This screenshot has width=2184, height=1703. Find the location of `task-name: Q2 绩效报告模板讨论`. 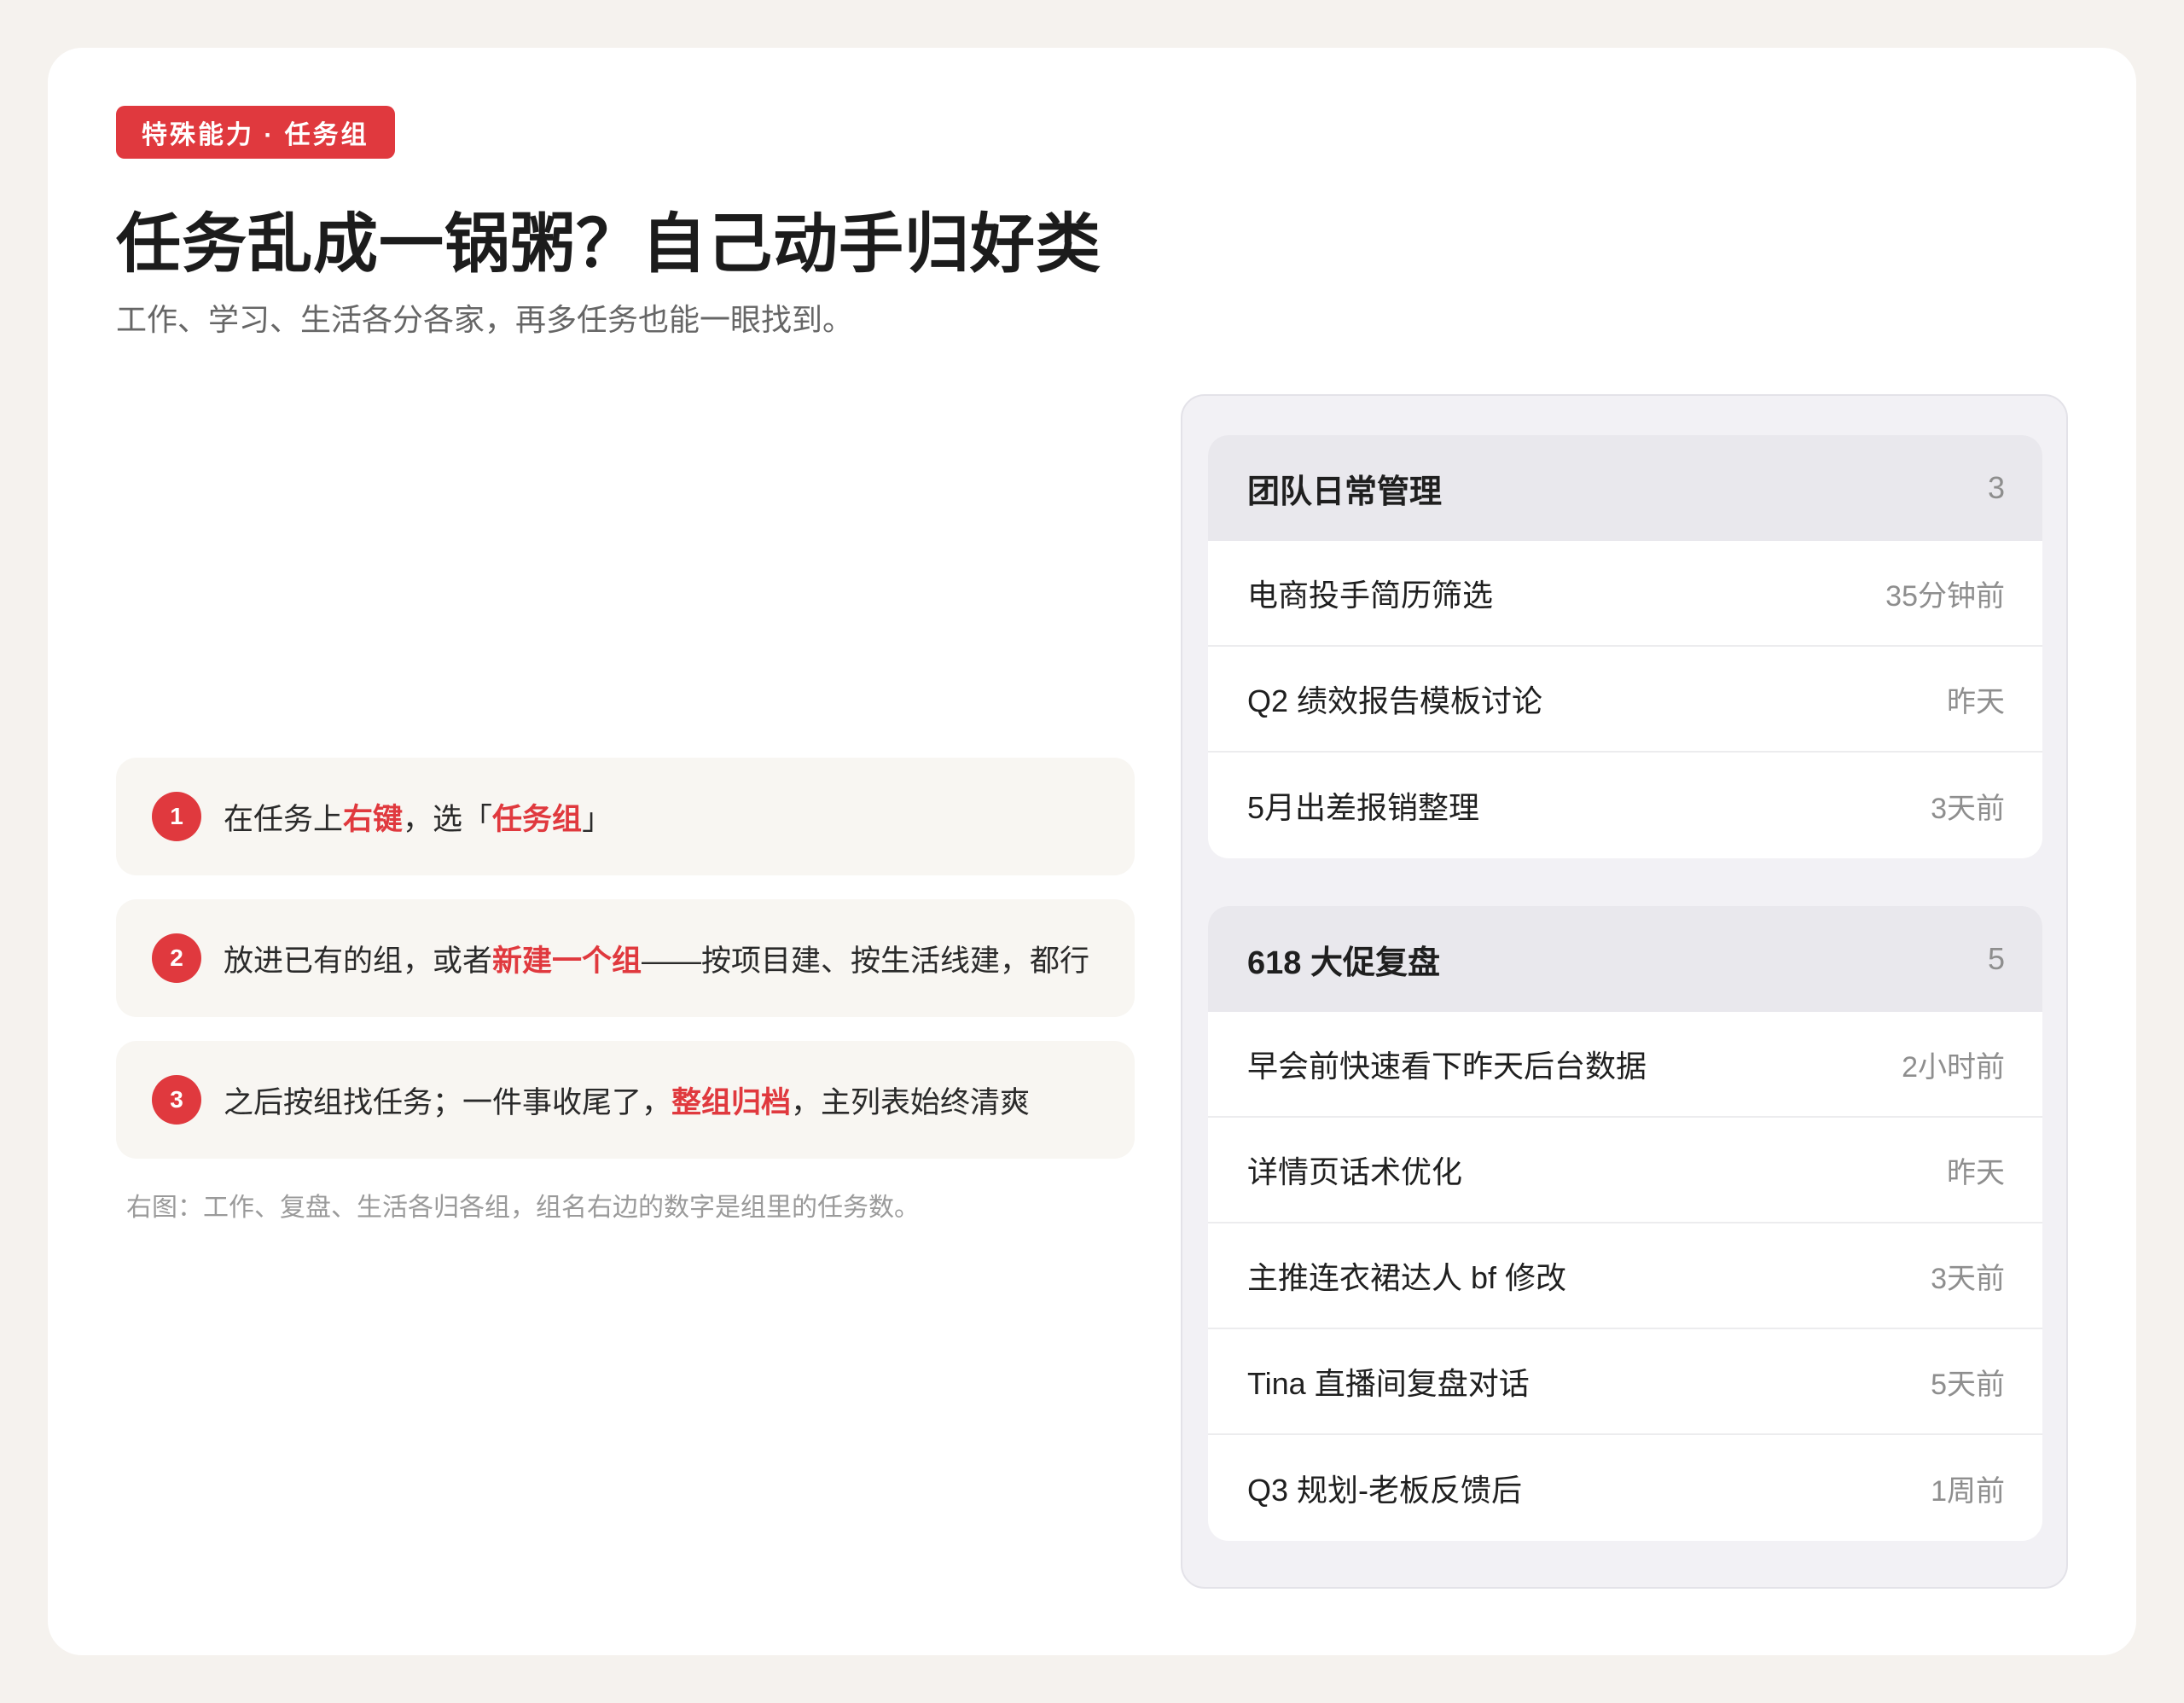

task-name: Q2 绩效报告模板讨论 is located at coordinates (1395, 700).